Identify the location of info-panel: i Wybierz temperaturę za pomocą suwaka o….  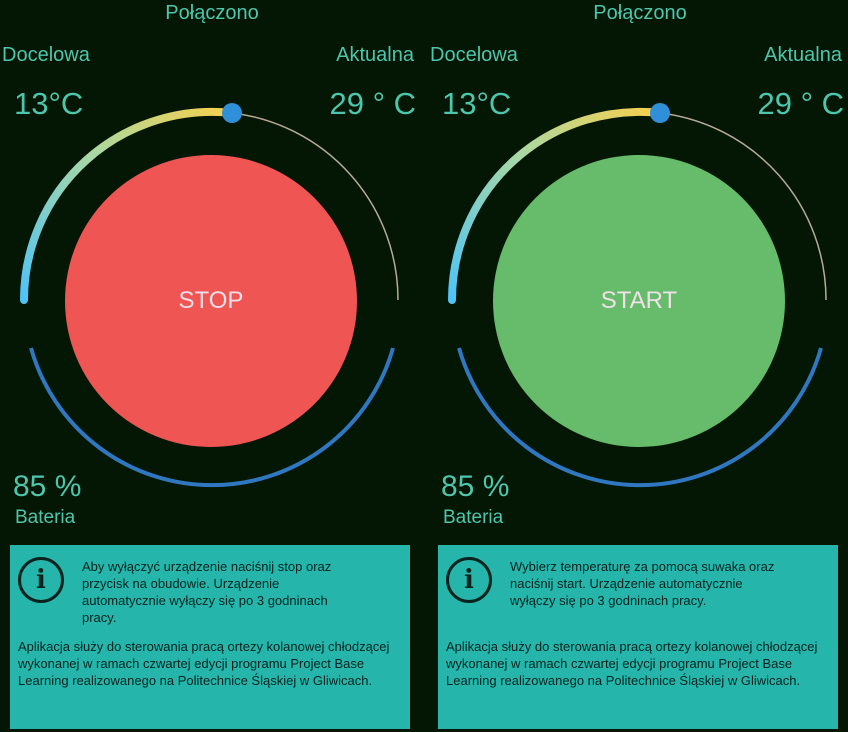
(638, 637).